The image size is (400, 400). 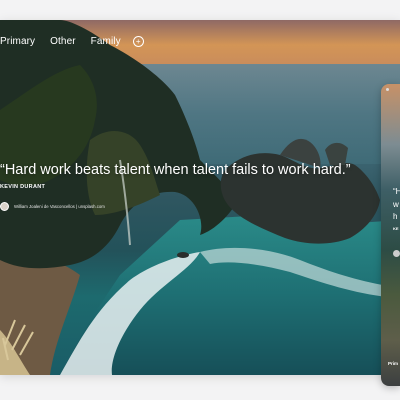 What do you see at coordinates (396, 253) in the screenshot?
I see `side-avatar` at bounding box center [396, 253].